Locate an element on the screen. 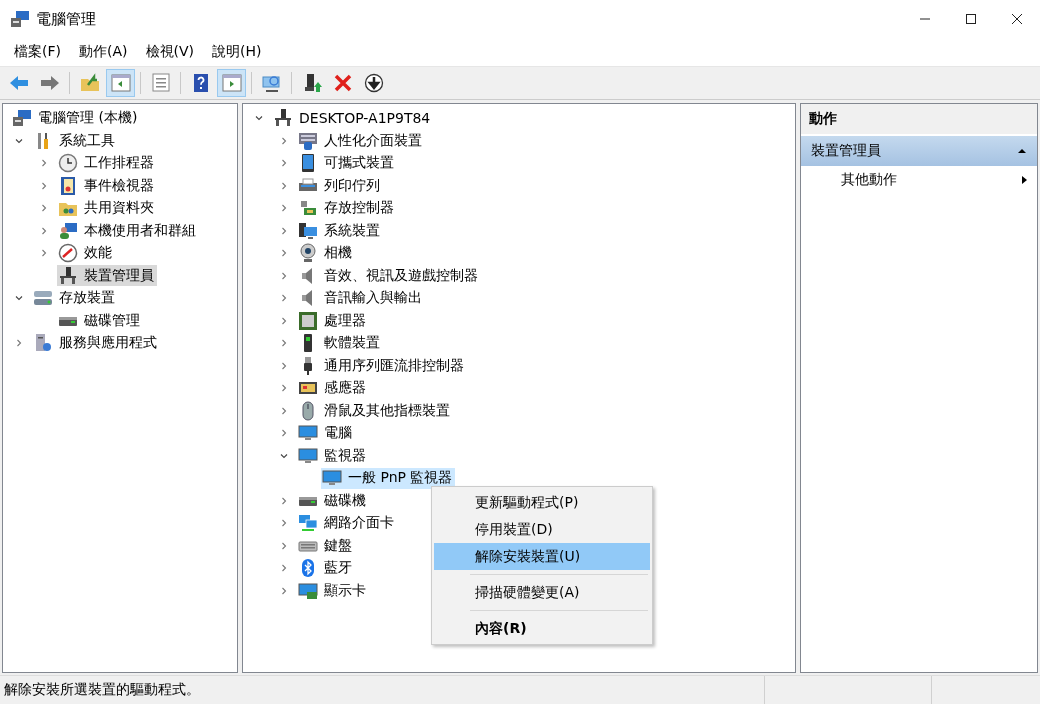 The width and height of the screenshot is (1040, 704). window-title: 電腦管理 is located at coordinates (66, 19).